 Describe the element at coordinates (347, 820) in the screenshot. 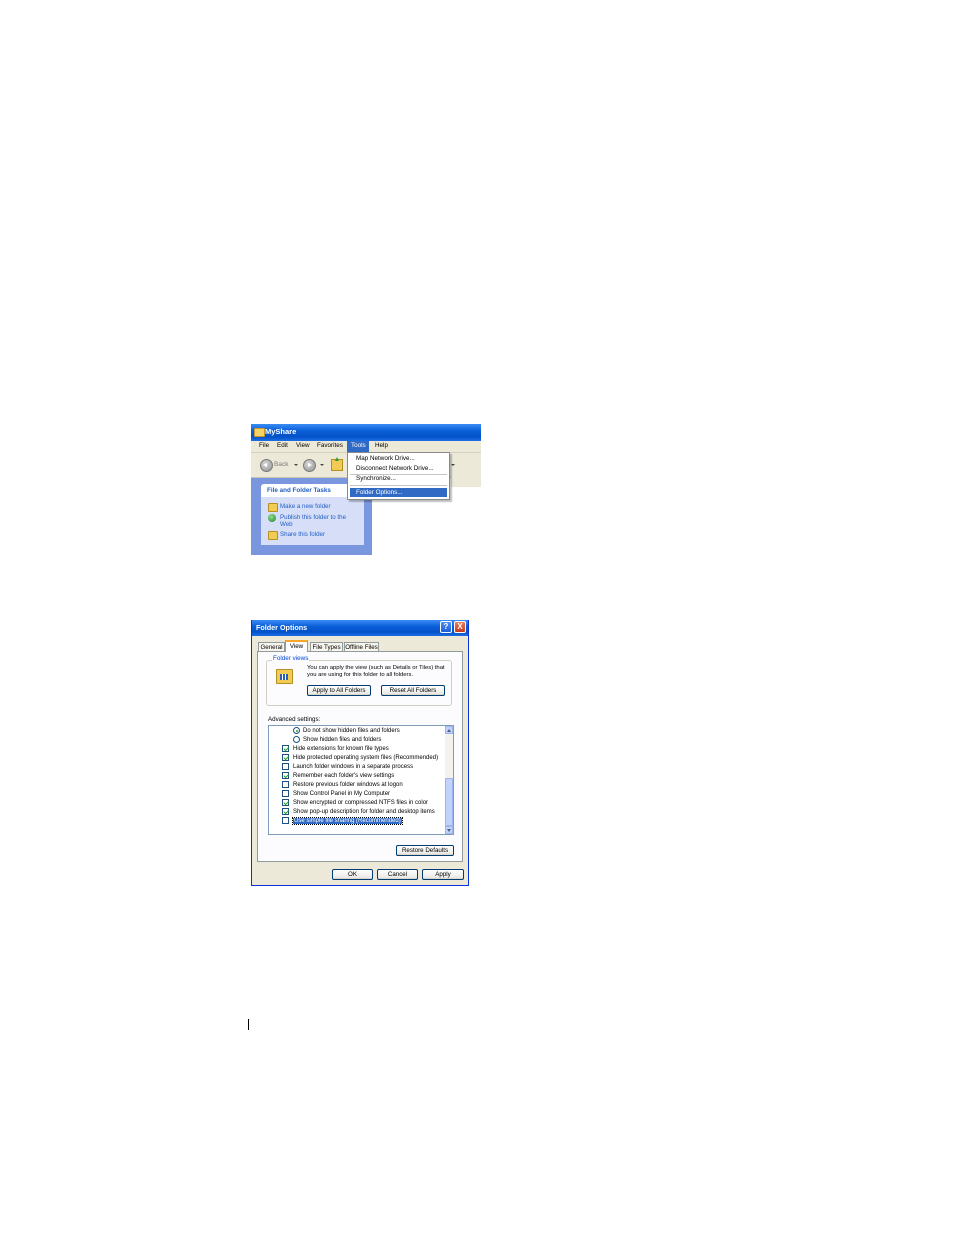

I see `setting-label-selected: Use simple file sharing (Recommended)` at that location.